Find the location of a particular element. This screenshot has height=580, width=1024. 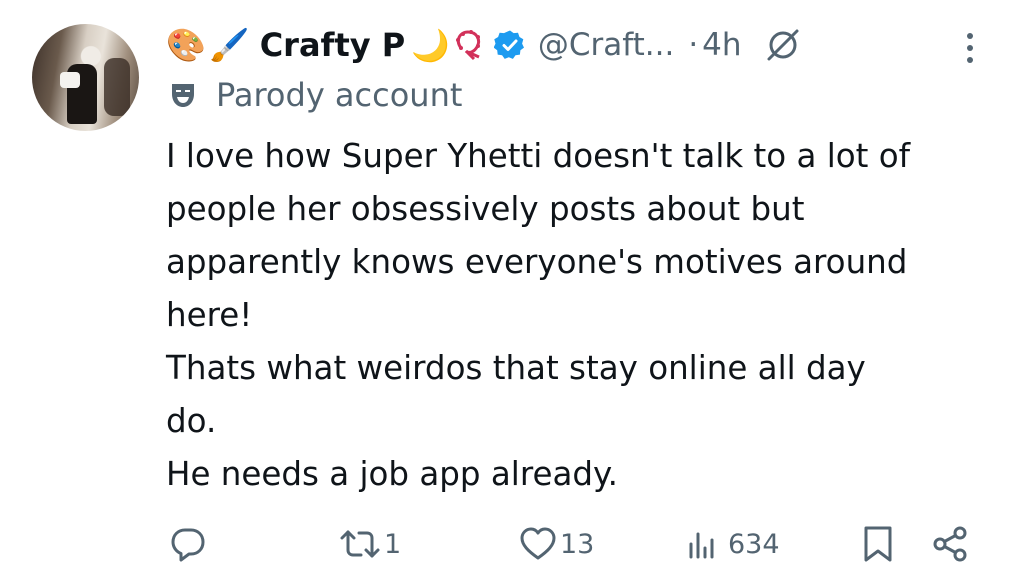

paintbrush-emoji: 🖌️ is located at coordinates (229, 45).